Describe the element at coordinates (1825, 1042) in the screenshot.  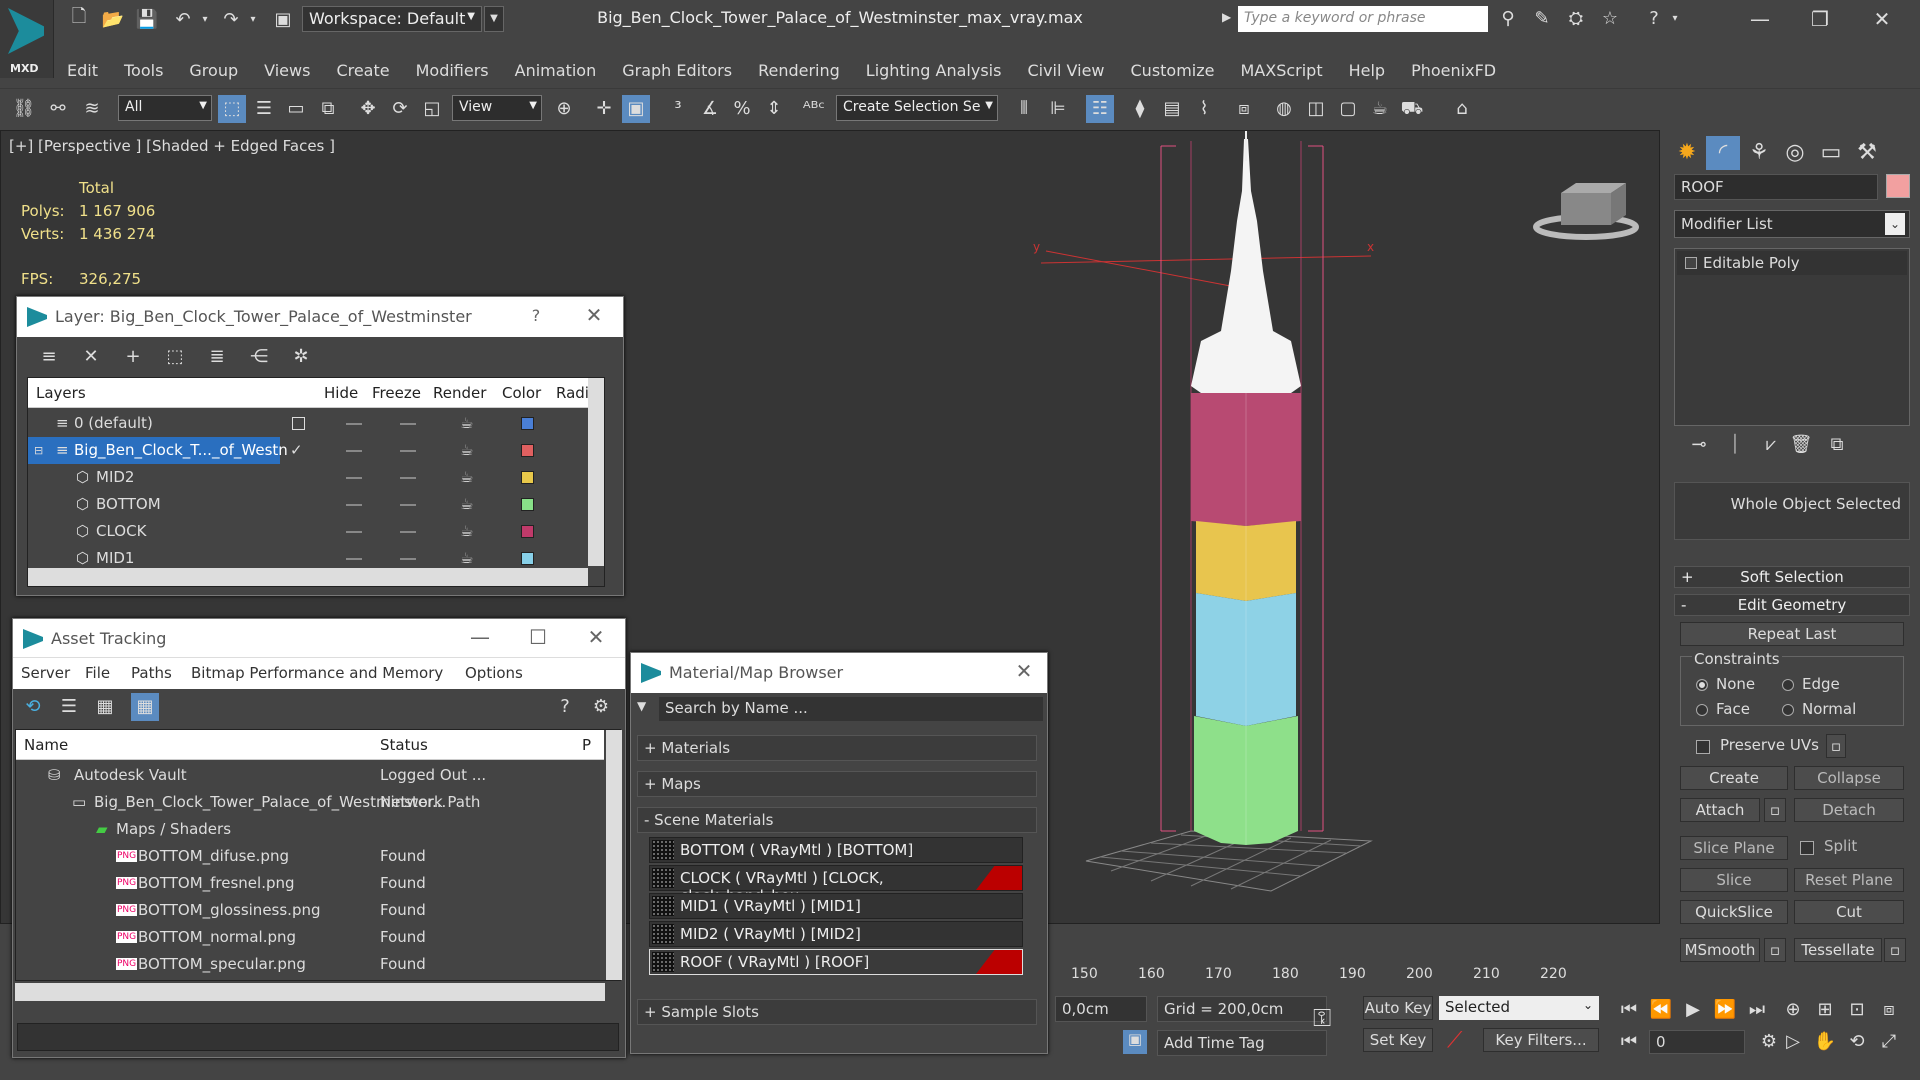
I see `pan-icon: ✋` at that location.